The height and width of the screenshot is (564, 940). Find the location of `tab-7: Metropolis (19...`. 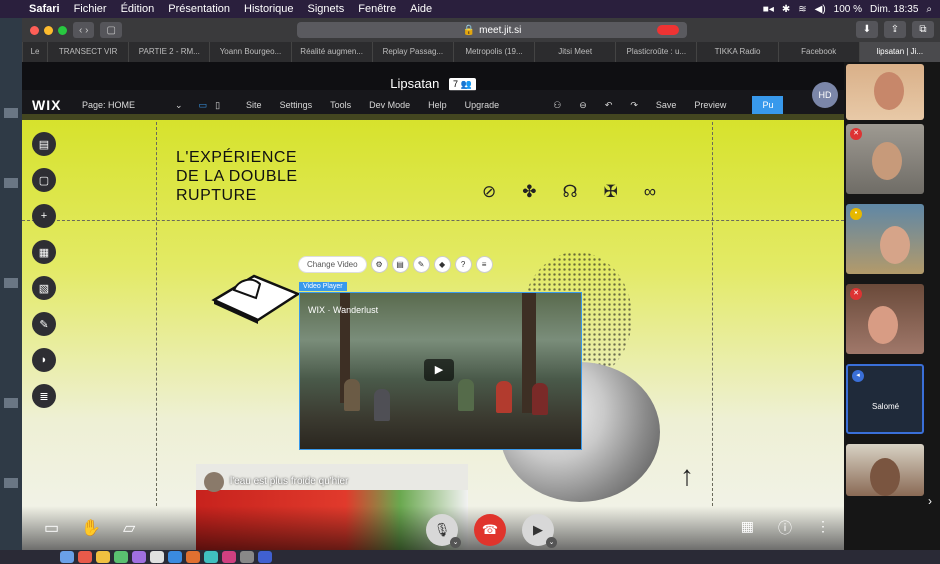

tab-7: Metropolis (19... is located at coordinates (493, 52).